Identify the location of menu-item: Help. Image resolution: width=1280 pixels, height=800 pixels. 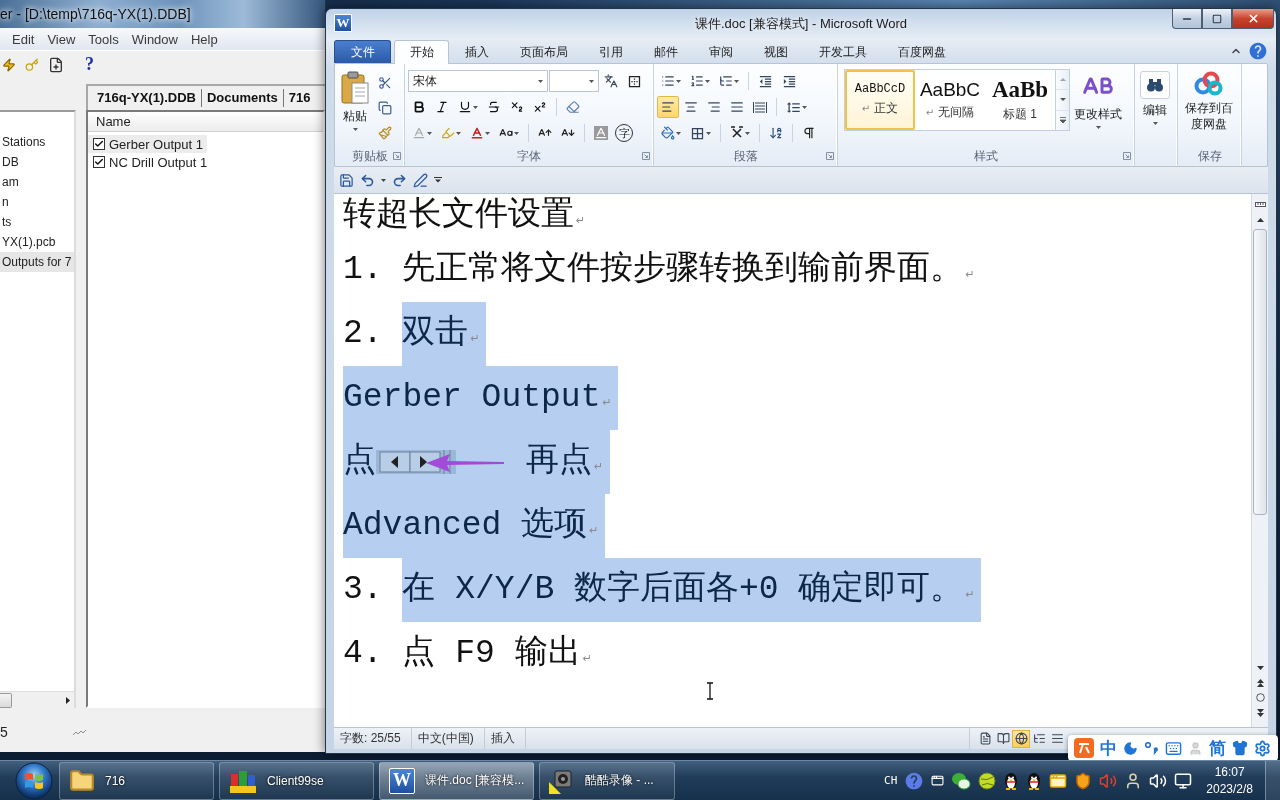
(204, 39).